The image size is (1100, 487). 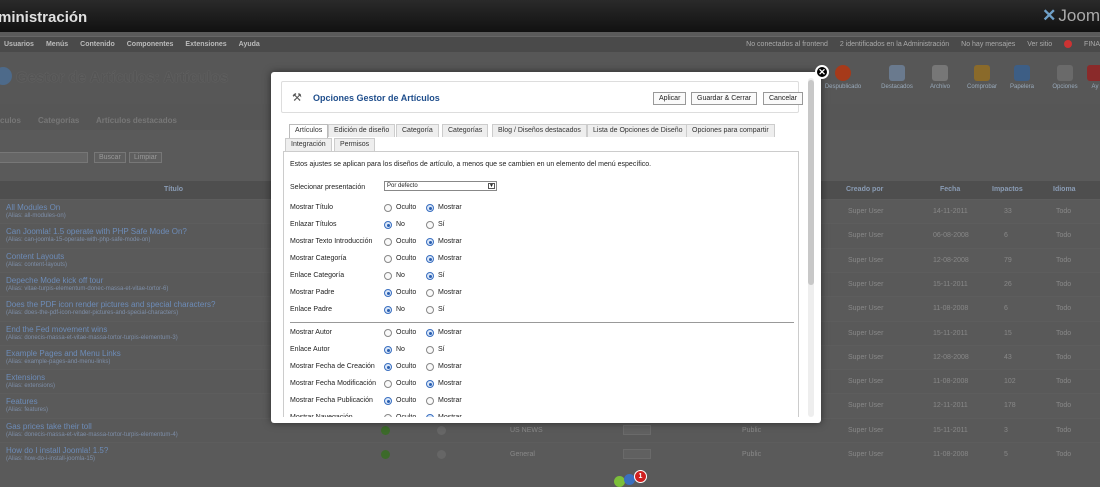 What do you see at coordinates (1092, 83) in the screenshot?
I see `help-button: Ay` at bounding box center [1092, 83].